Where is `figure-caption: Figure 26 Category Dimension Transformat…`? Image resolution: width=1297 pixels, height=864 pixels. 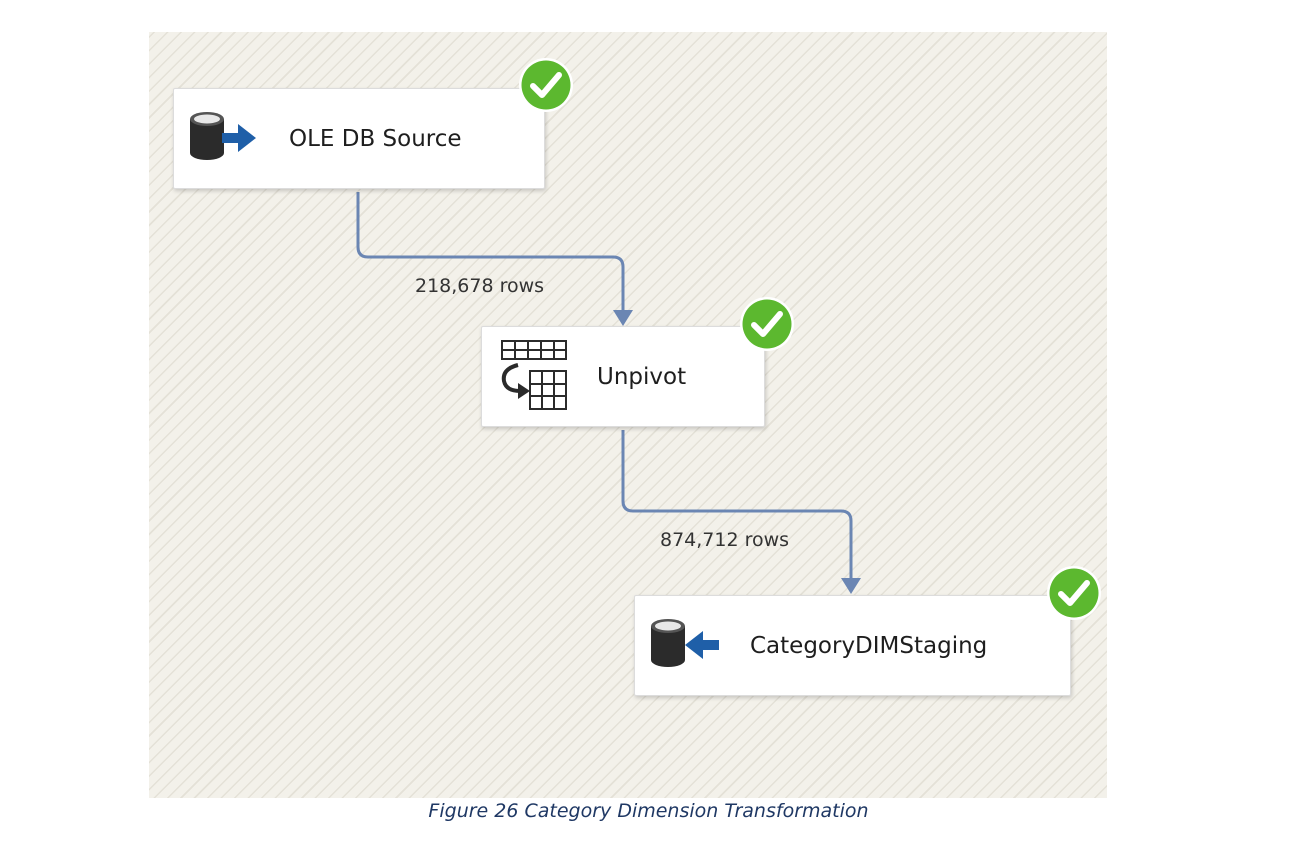 figure-caption: Figure 26 Category Dimension Transformat… is located at coordinates (648, 811).